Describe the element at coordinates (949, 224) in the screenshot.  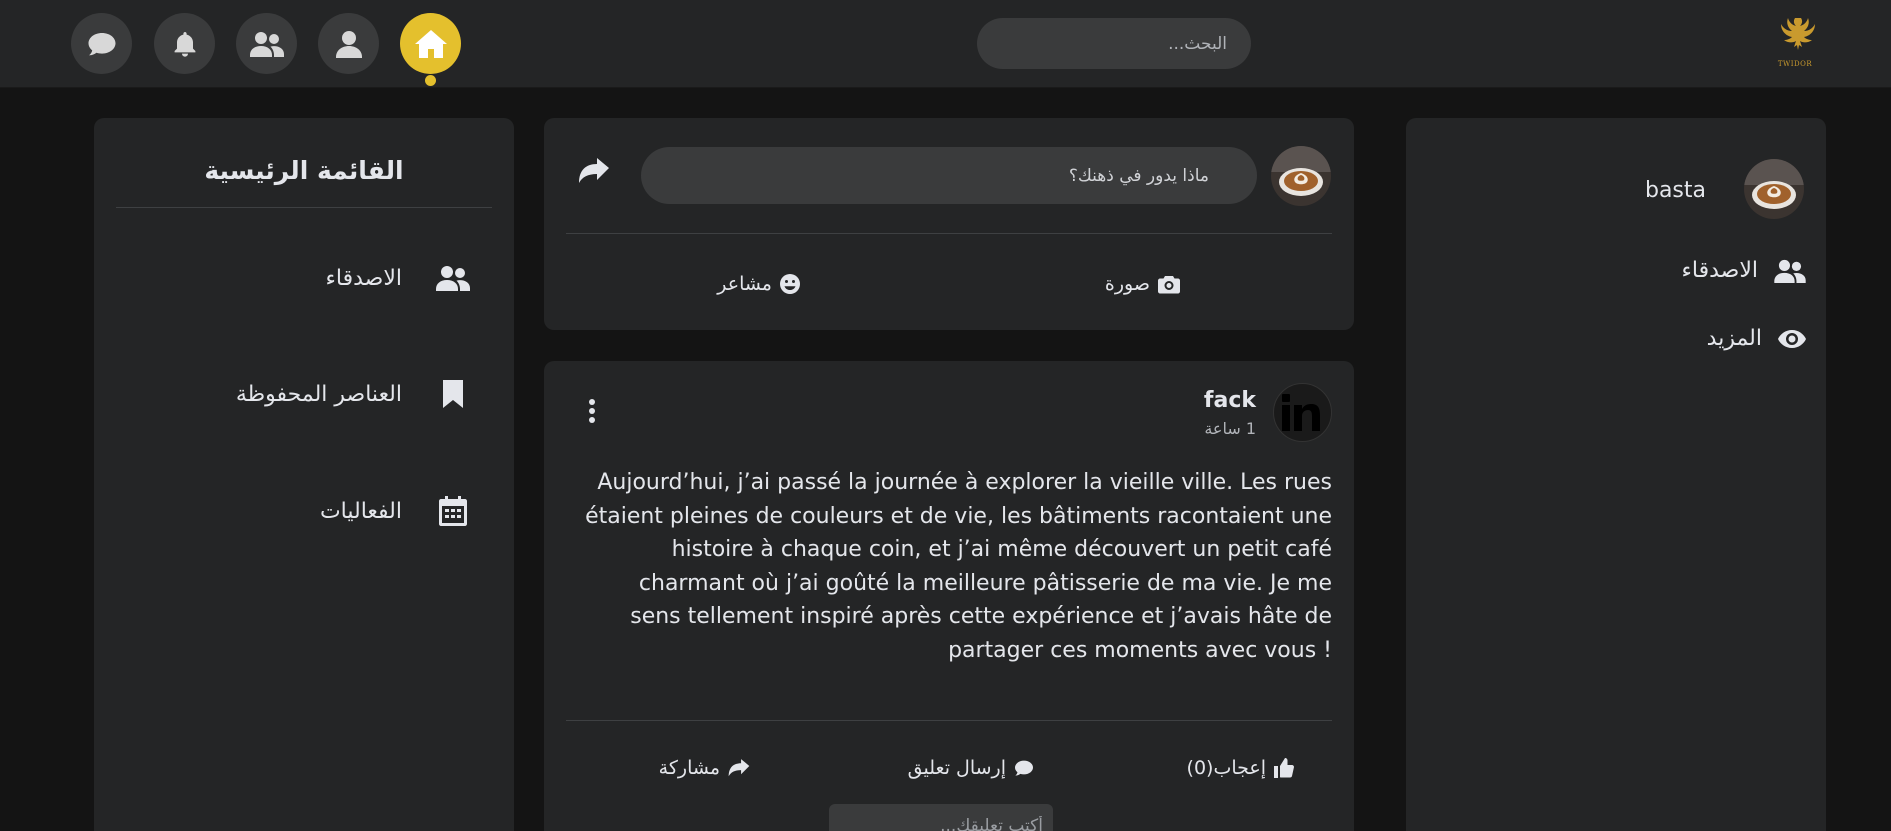
I see `post-composer: صورة مشاعر` at that location.